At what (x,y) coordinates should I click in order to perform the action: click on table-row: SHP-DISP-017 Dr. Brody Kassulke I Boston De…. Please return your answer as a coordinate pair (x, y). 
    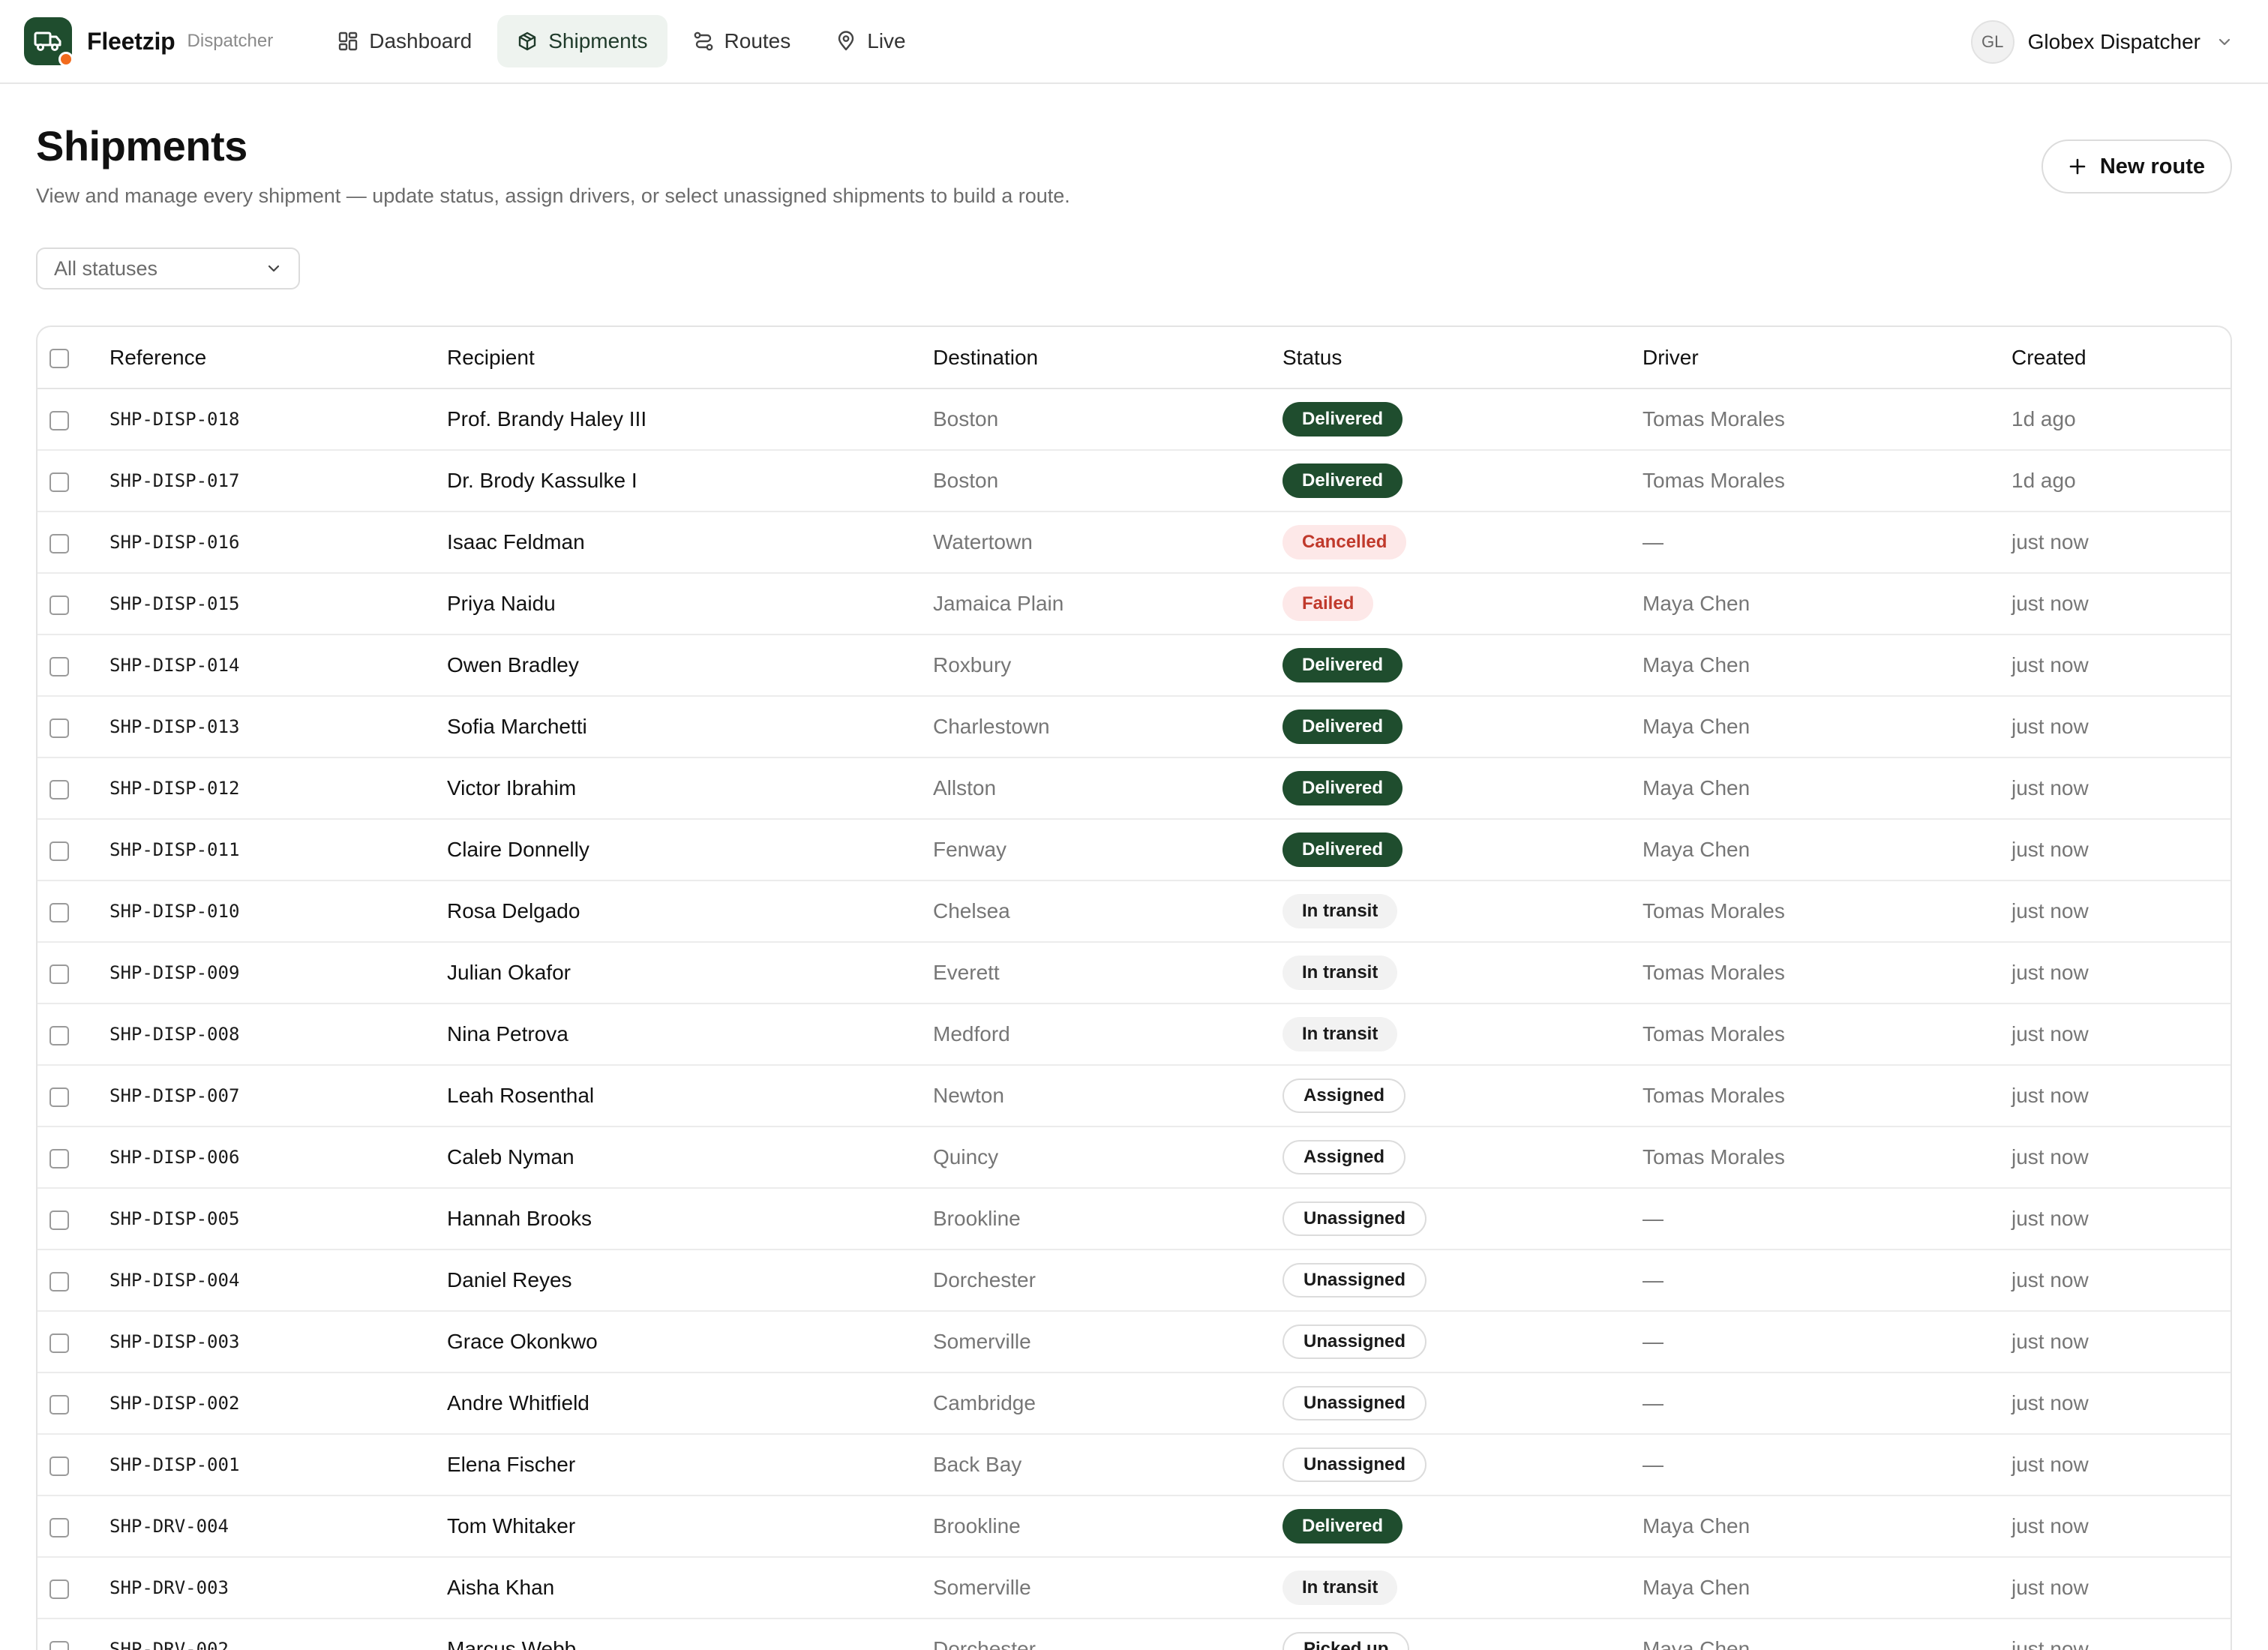
    Looking at the image, I should click on (1134, 481).